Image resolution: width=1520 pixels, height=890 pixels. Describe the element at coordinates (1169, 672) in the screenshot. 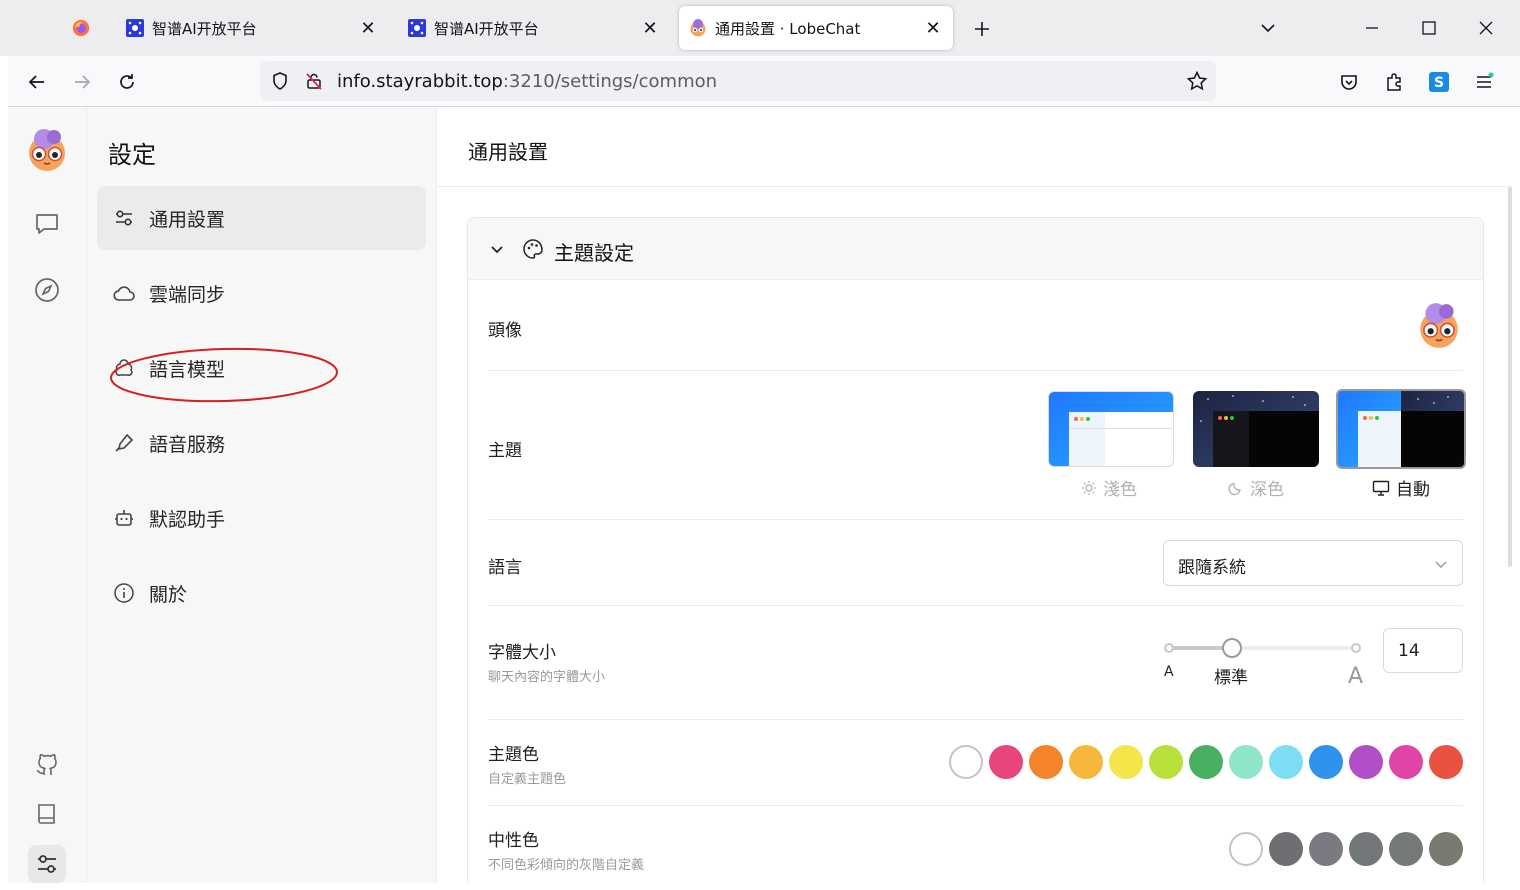

I see `slider-mark-min-label: A` at that location.